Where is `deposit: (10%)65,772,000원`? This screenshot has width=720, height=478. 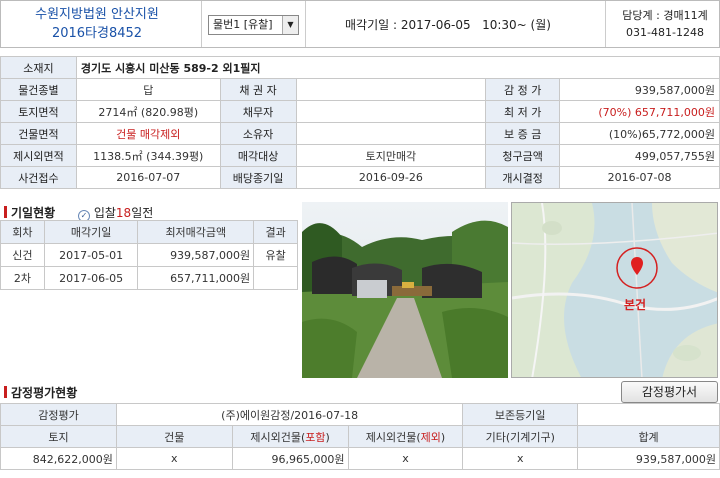
deposit: (10%)65,772,000원 is located at coordinates (639, 133).